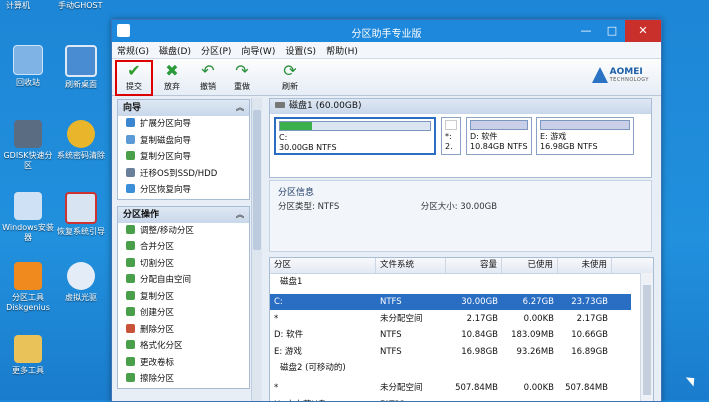 Image resolution: width=709 pixels, height=402 pixels. What do you see at coordinates (474, 265) in the screenshot?
I see `col-capacity: 容量` at bounding box center [474, 265].